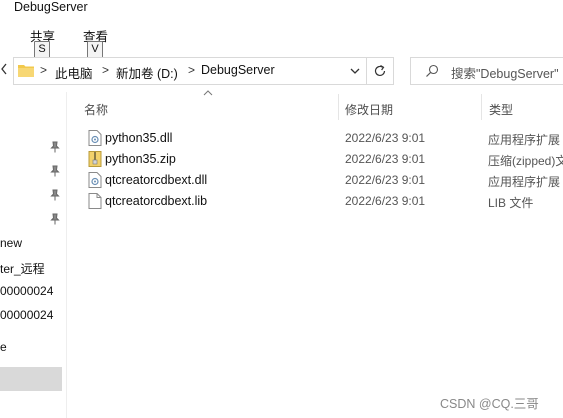 The width and height of the screenshot is (563, 418). I want to click on breadcrumb-drive-d: 新加卷 (D:), so click(147, 72).